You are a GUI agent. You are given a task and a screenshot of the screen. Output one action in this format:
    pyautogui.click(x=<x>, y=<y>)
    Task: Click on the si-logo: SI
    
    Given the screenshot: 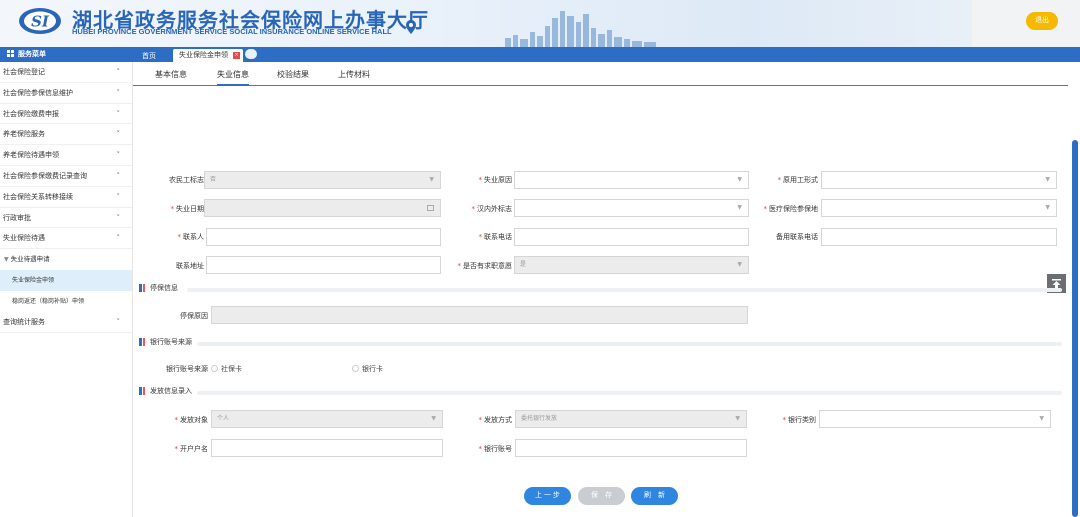 What is the action you would take?
    pyautogui.click(x=40, y=21)
    